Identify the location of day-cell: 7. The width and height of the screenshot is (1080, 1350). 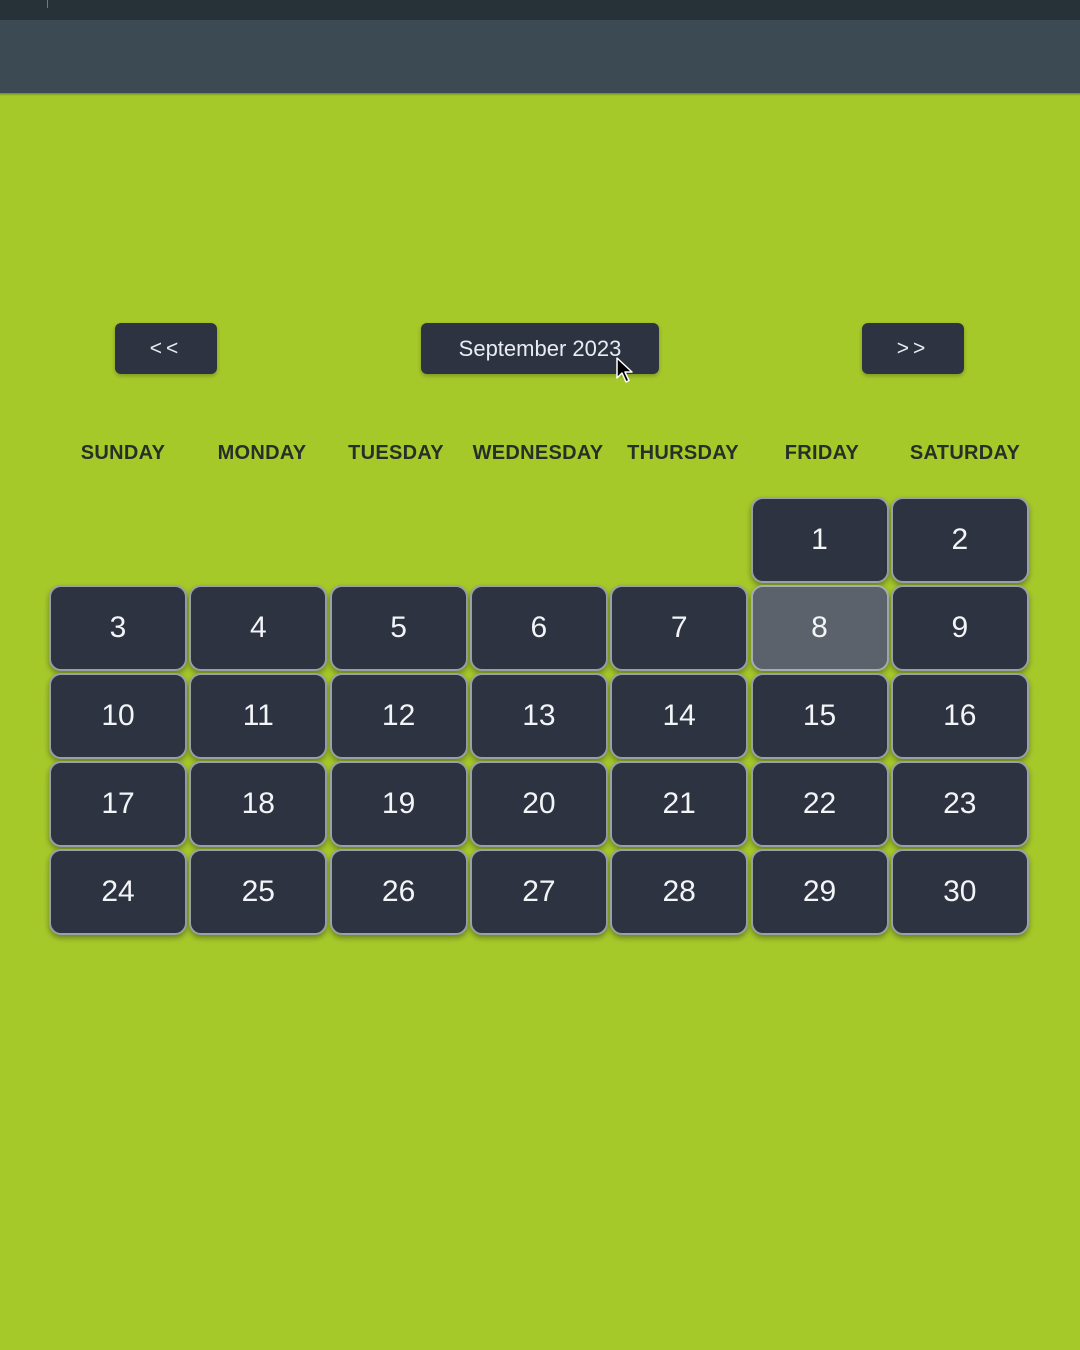
(679, 628).